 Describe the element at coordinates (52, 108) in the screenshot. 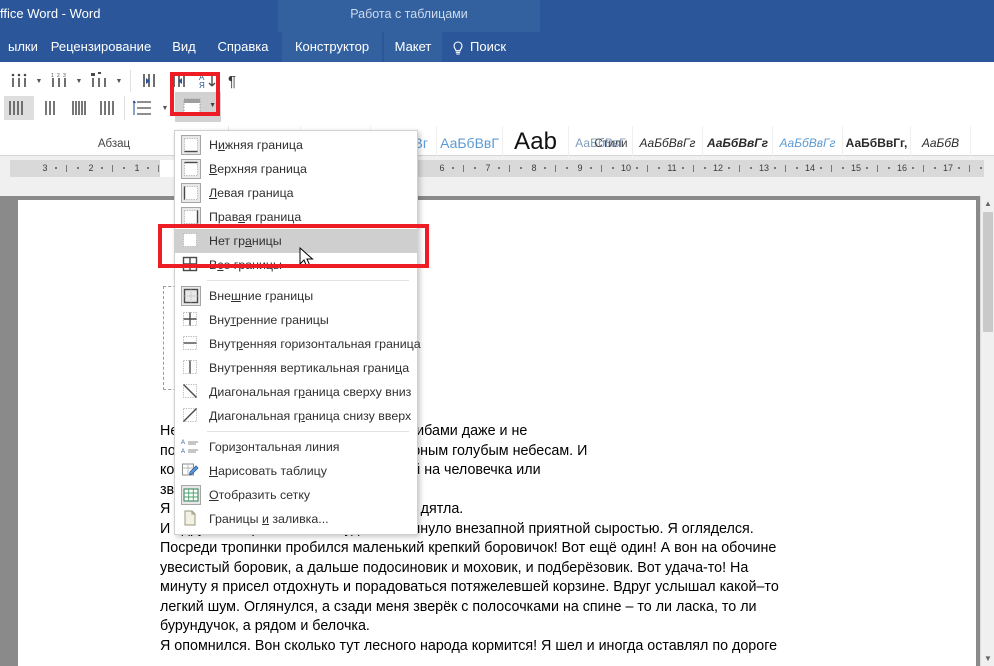

I see `align-center-button` at that location.